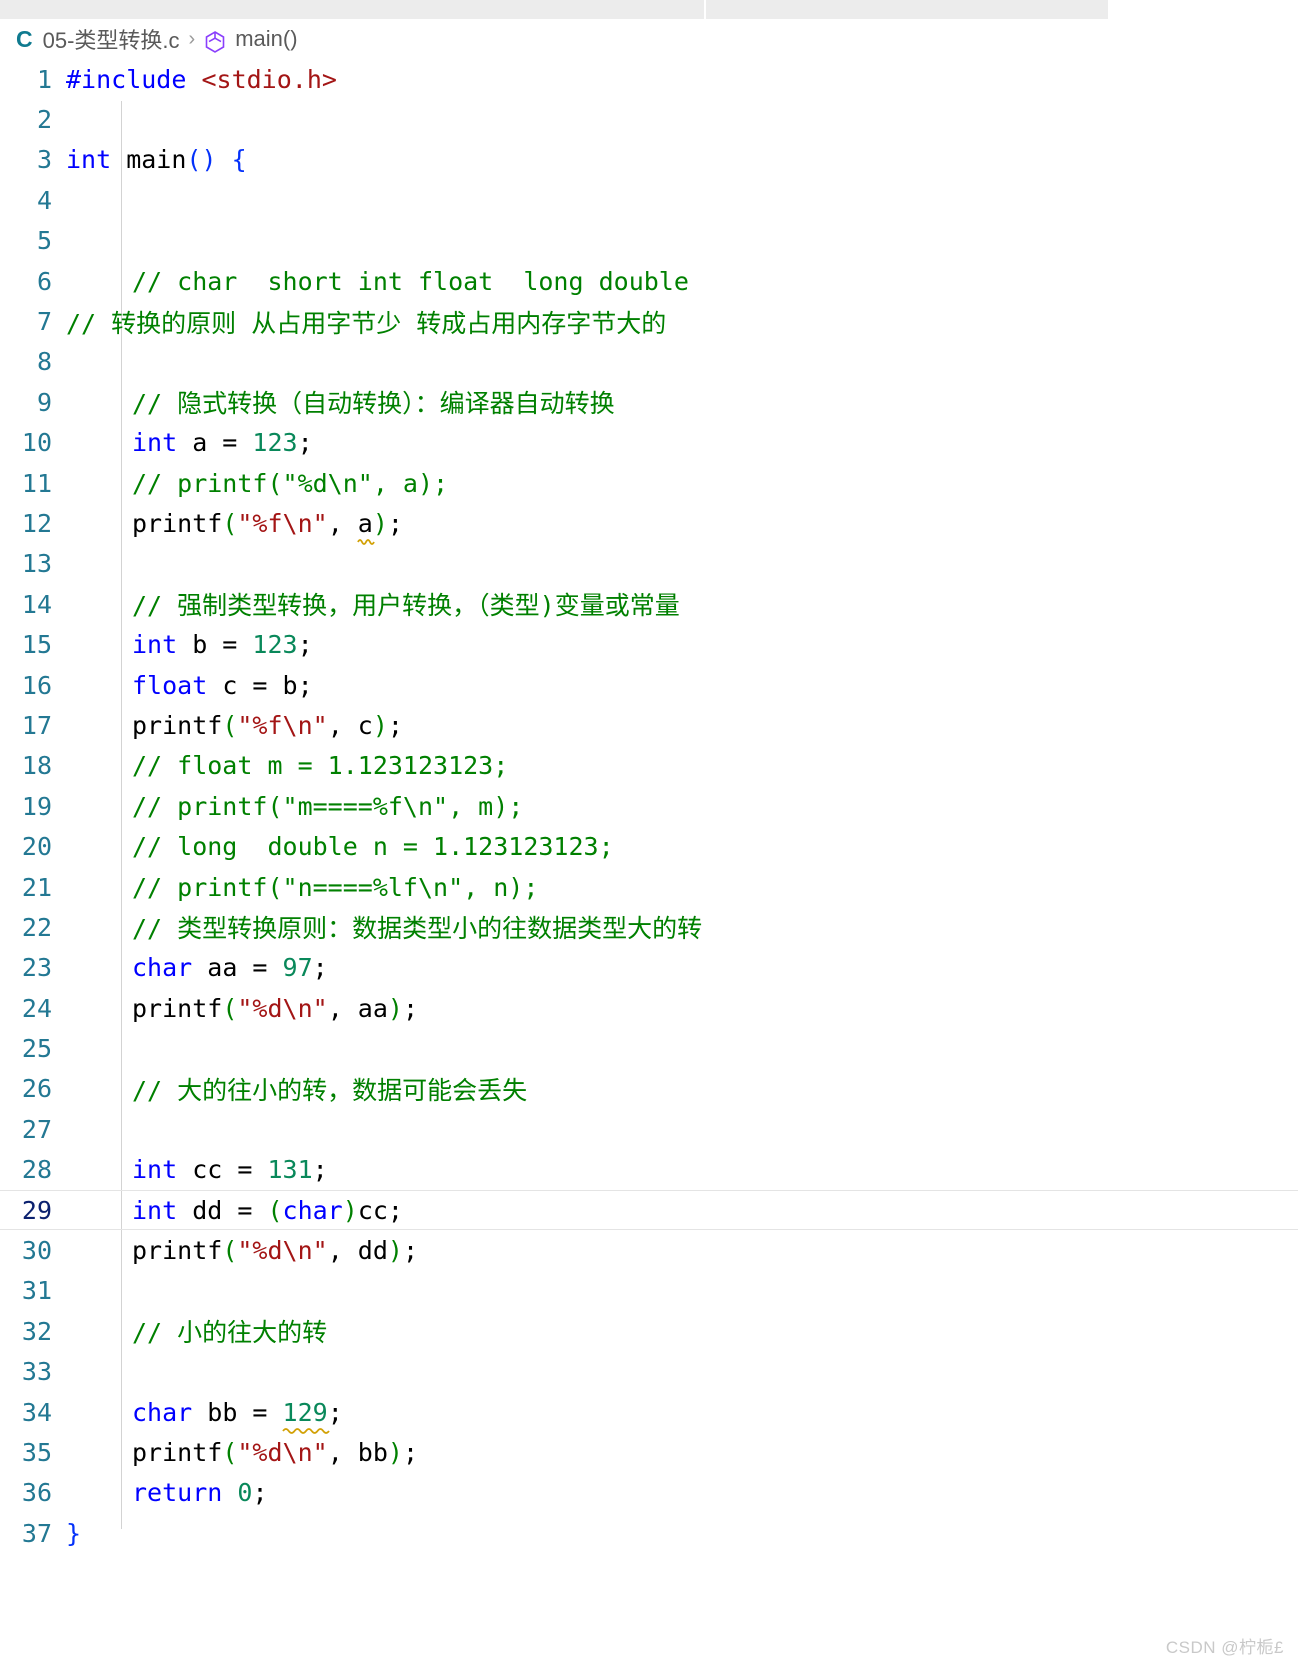 Image resolution: width=1298 pixels, height=1666 pixels. Describe the element at coordinates (234, 725) in the screenshot. I see `line-content: printf("%f\n", c);` at that location.